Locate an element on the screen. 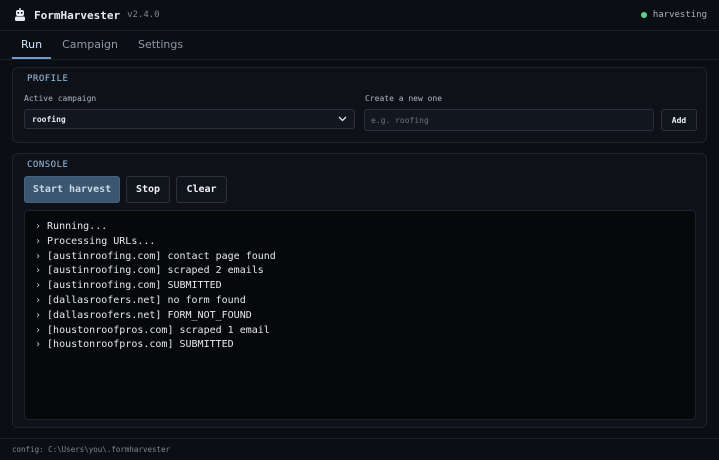 Image resolution: width=719 pixels, height=460 pixels. new-campaign-label: Create a new one is located at coordinates (404, 98).